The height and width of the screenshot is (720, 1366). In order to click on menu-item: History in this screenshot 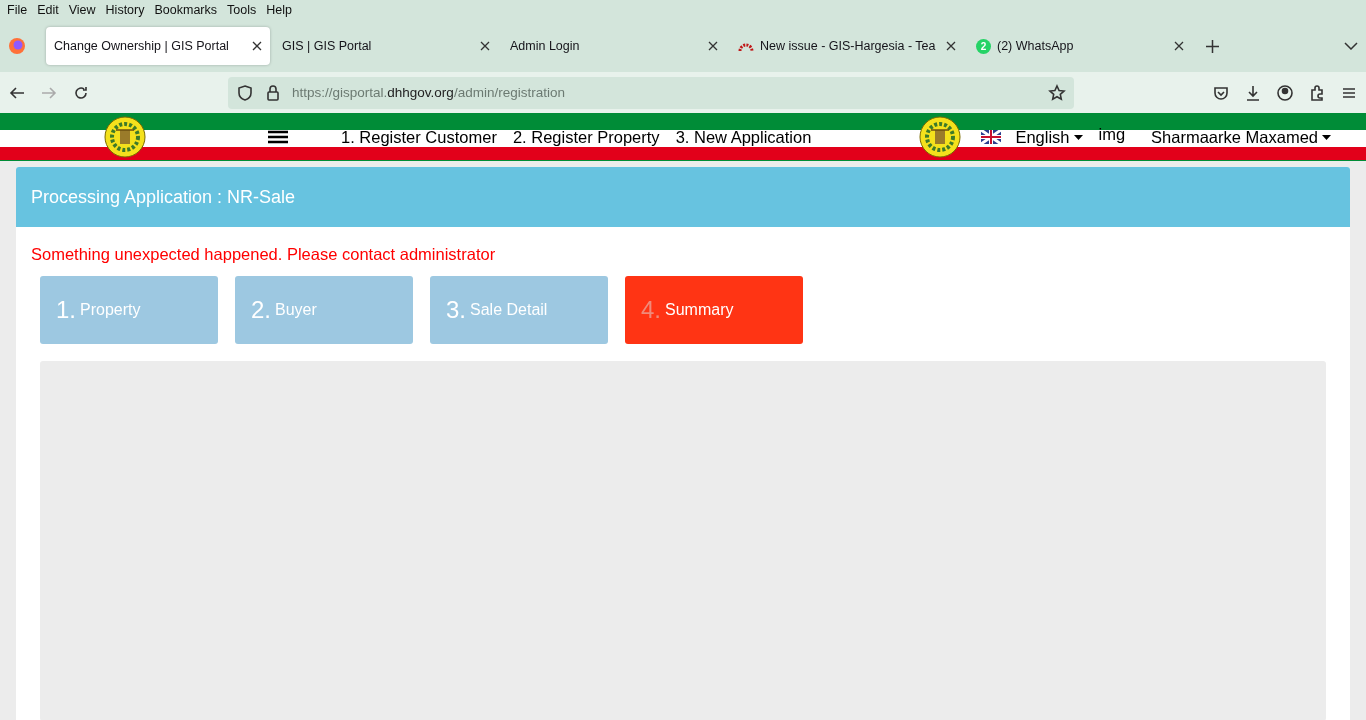, I will do `click(125, 10)`.